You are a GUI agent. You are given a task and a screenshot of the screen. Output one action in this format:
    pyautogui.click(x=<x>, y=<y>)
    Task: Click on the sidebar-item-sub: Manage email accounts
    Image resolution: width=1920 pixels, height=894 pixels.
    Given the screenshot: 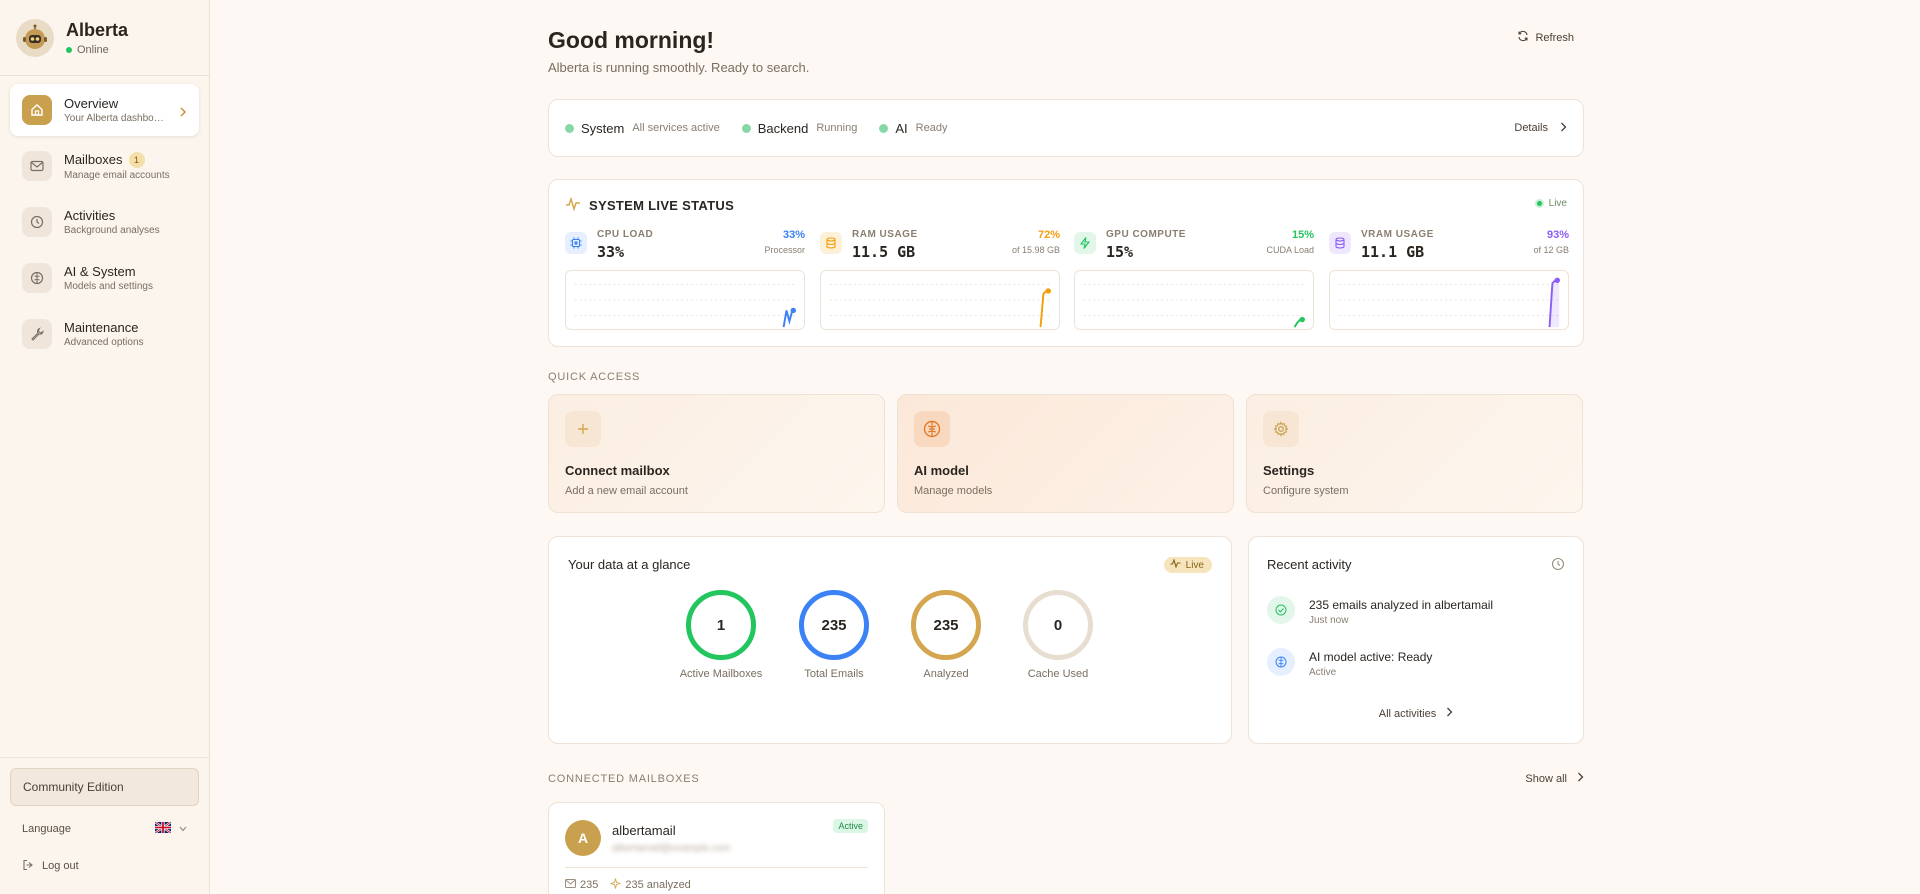 What is the action you would take?
    pyautogui.click(x=117, y=175)
    